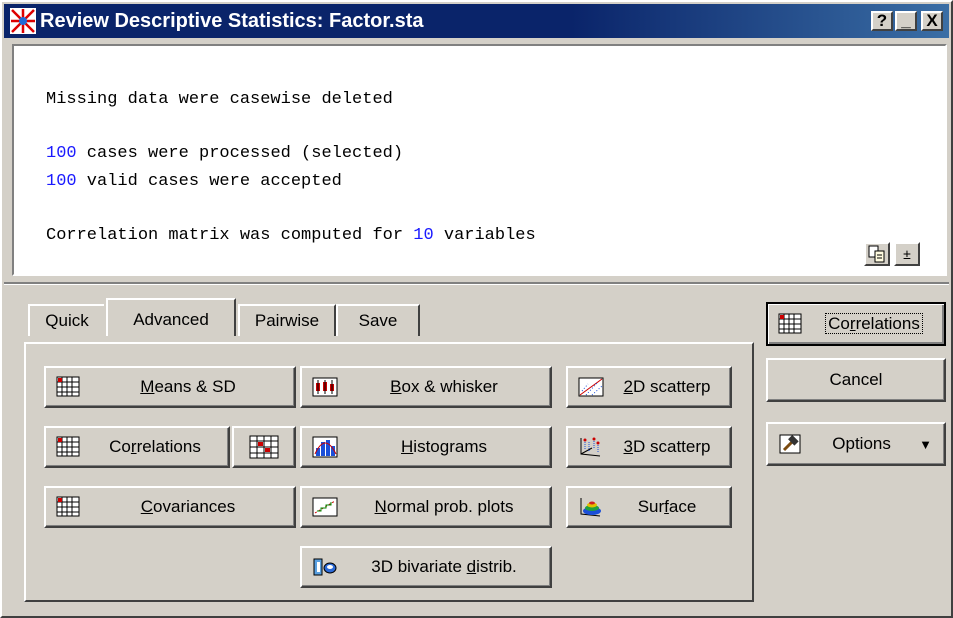  I want to click on tab-label: Quick, so click(67, 320).